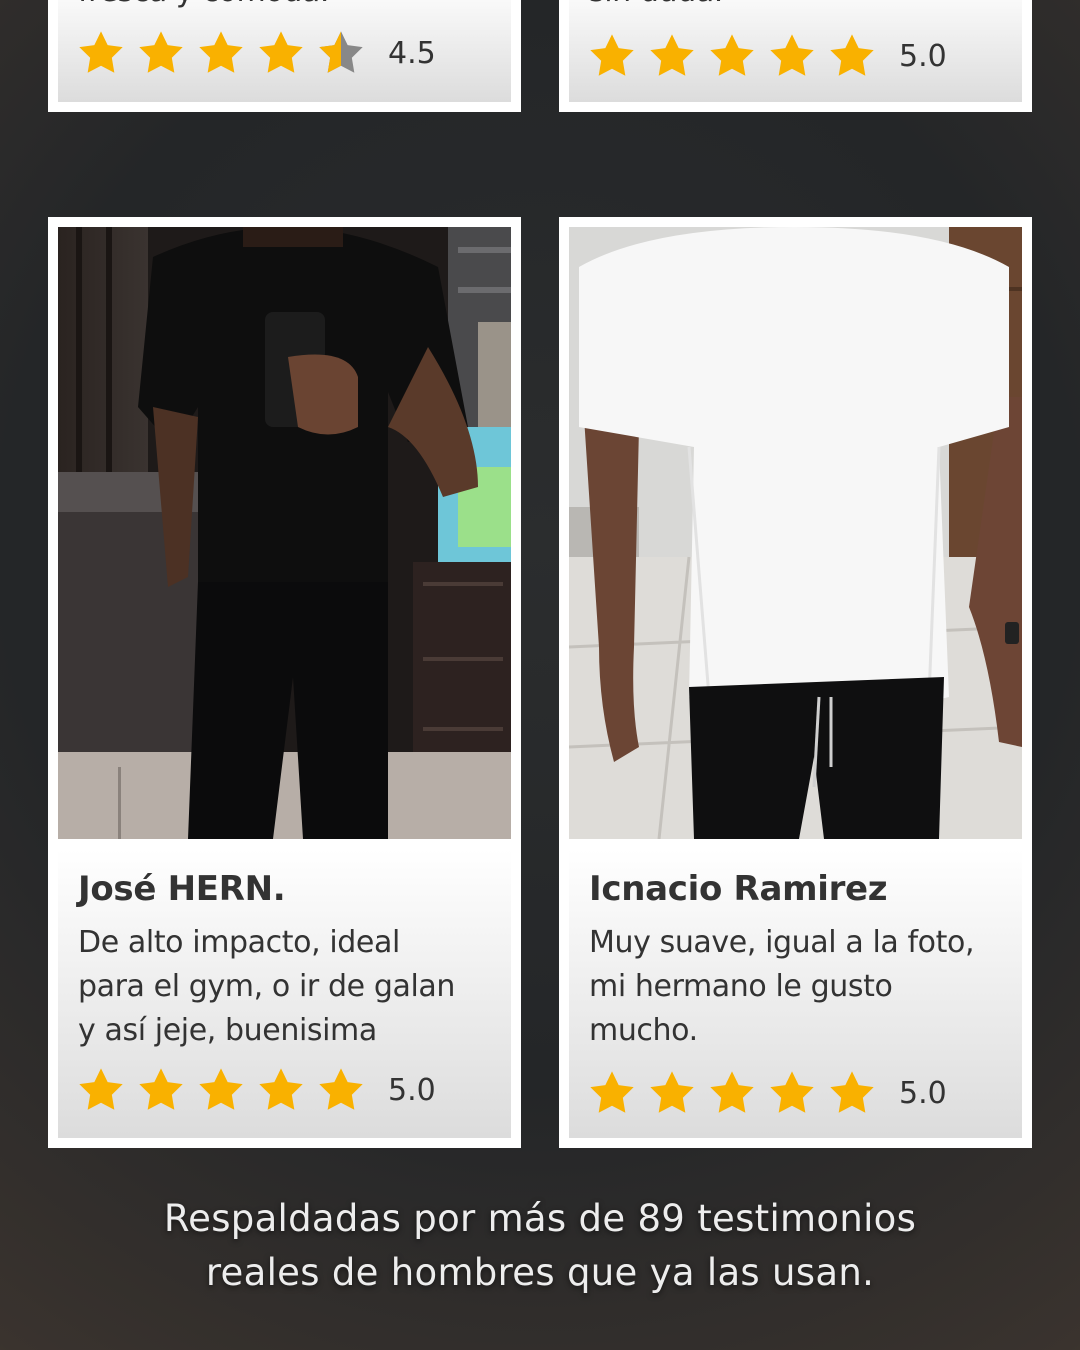 The height and width of the screenshot is (1350, 1080). I want to click on review-text-line: para el gym, o ir de galan, so click(266, 986).